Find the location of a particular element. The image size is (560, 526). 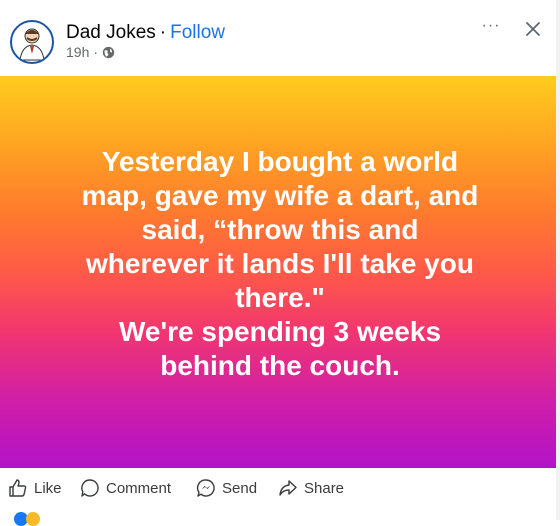

send-label: Send is located at coordinates (240, 488).